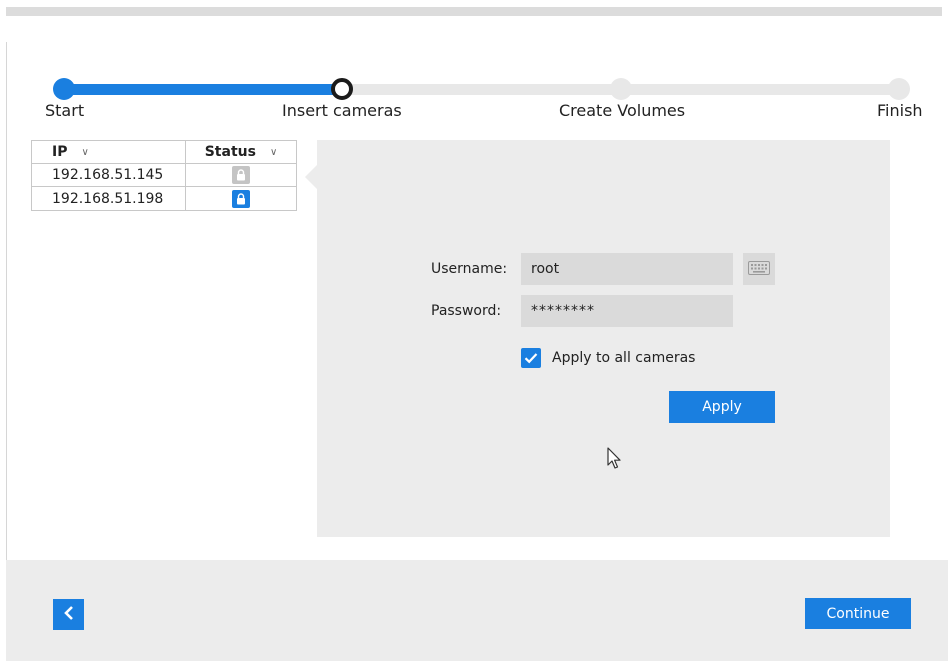  I want to click on chevron-left-icon, so click(69, 615).